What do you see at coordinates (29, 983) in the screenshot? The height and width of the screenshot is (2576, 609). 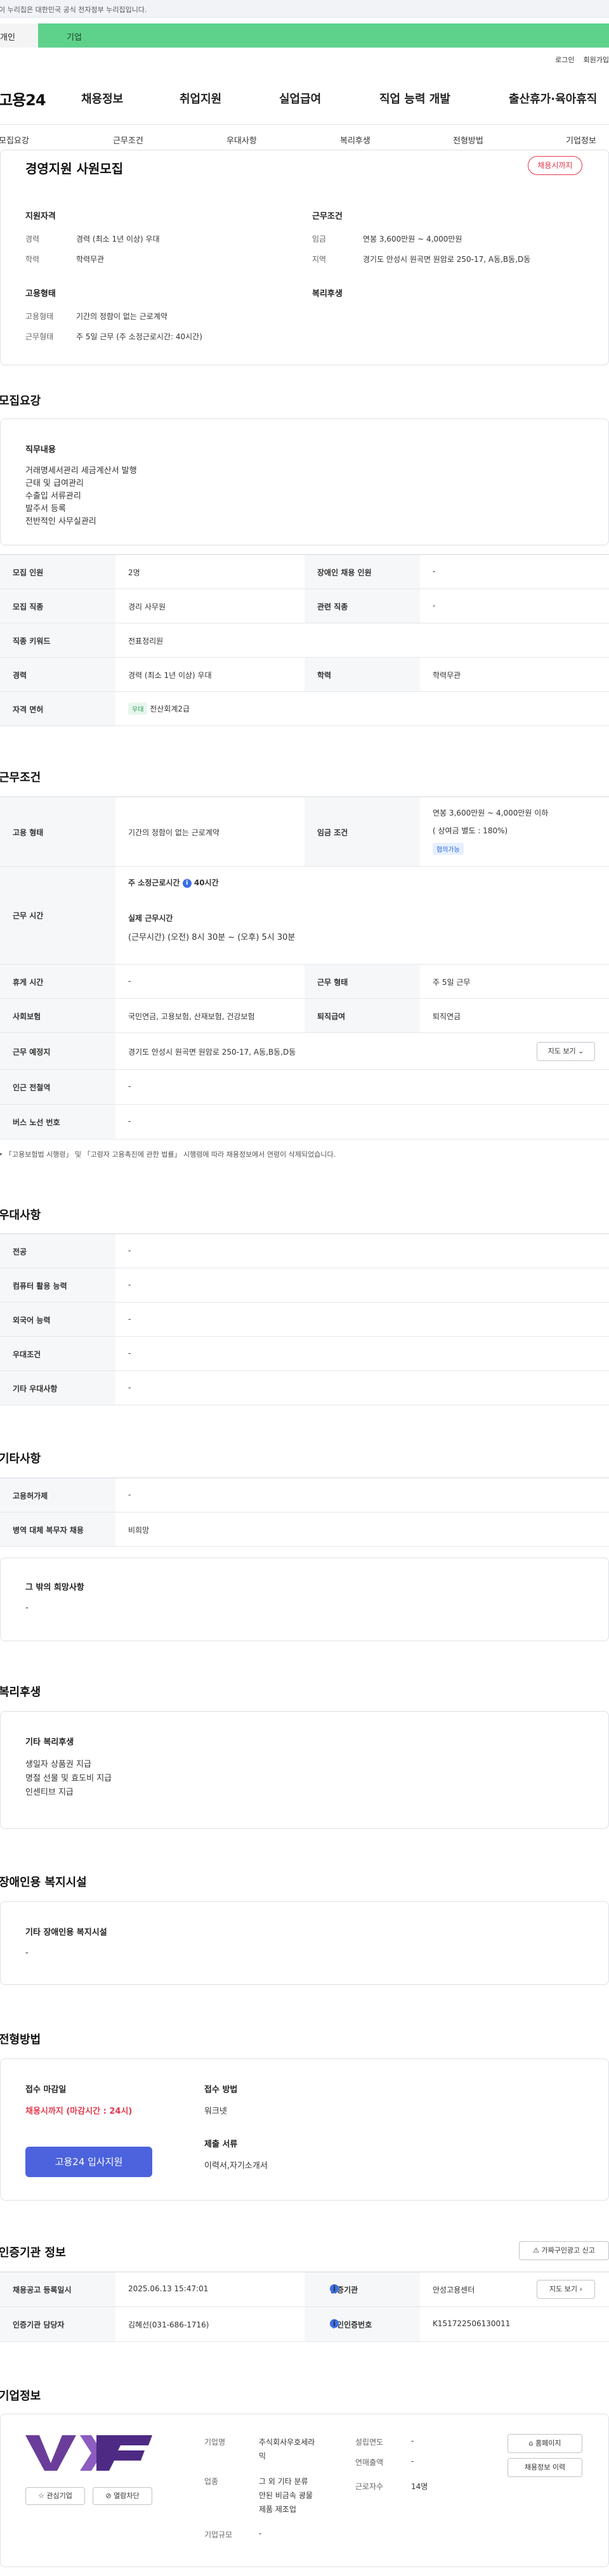 I see `row-label: 휴게 시간` at bounding box center [29, 983].